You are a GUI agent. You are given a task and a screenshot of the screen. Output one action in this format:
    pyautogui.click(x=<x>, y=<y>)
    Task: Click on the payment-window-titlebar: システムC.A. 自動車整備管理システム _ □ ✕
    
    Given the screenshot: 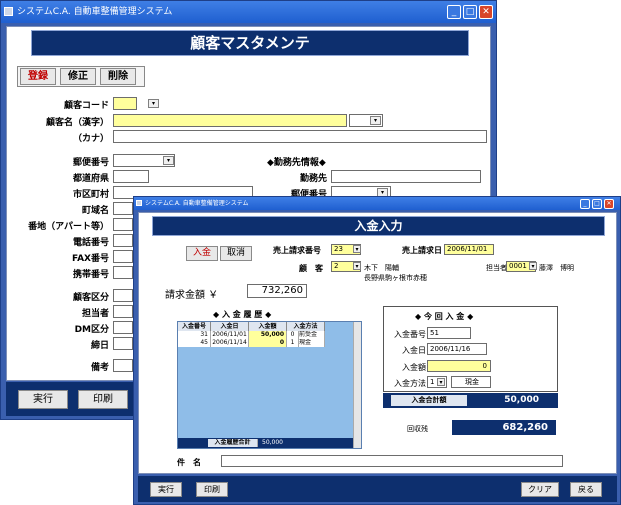 What is the action you would take?
    pyautogui.click(x=377, y=203)
    